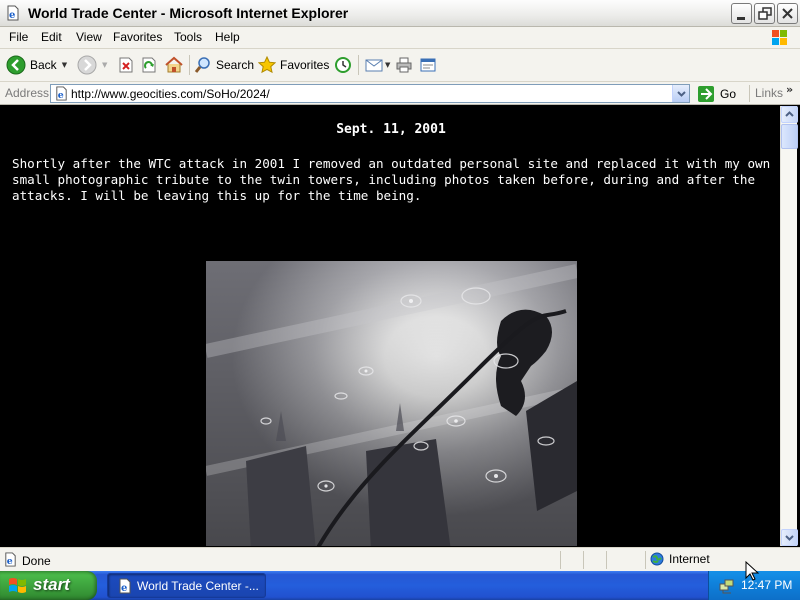  I want to click on printer-icon, so click(404, 65).